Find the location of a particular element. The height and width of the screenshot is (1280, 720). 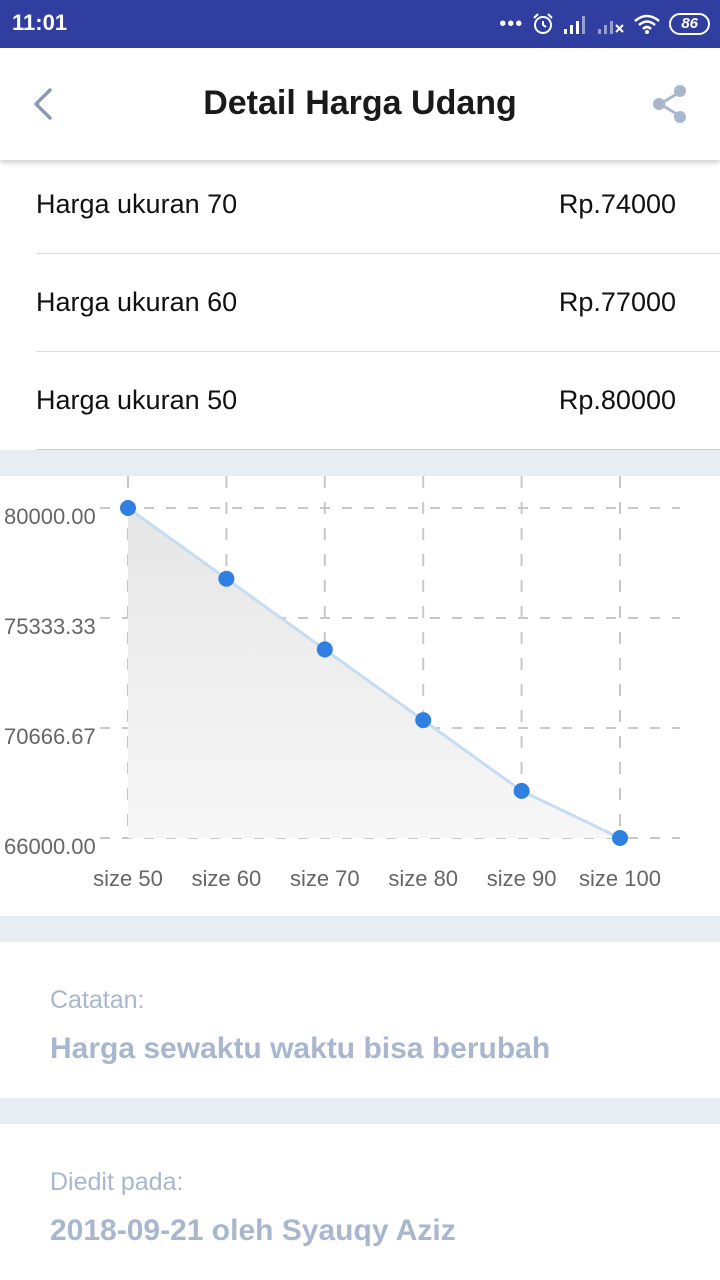

chart-ytick-label: 80000.00 is located at coordinates (50, 516).